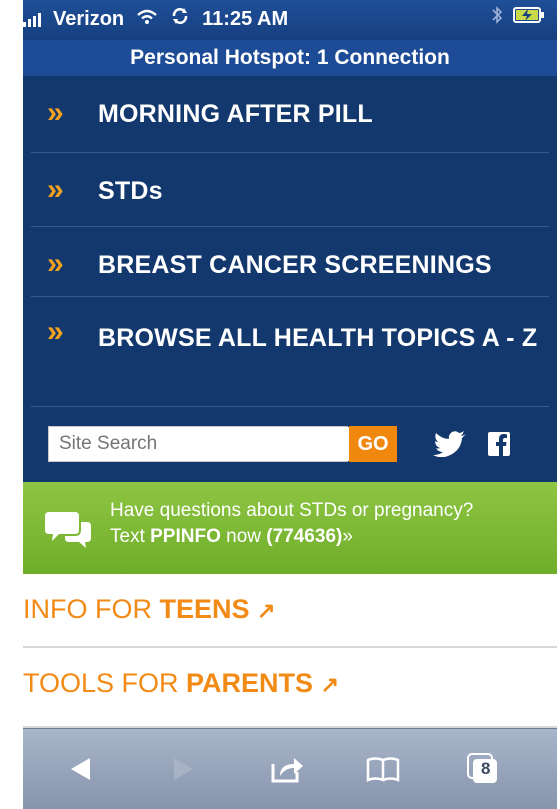 This screenshot has width=560, height=809. What do you see at coordinates (147, 19) in the screenshot?
I see `wifi-icon` at bounding box center [147, 19].